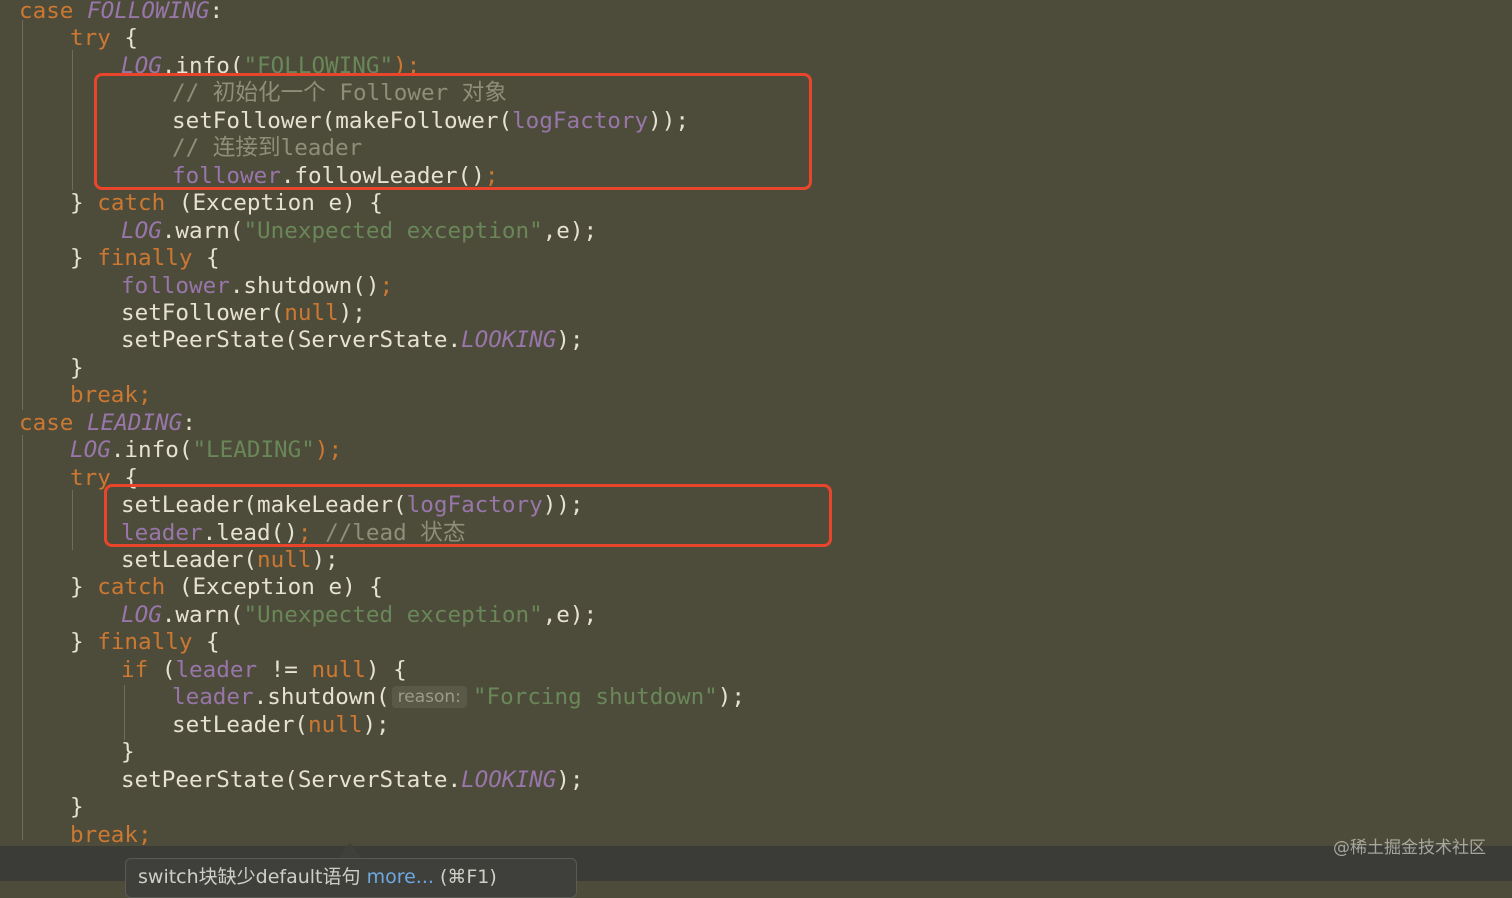 The width and height of the screenshot is (1512, 898). I want to click on code-token: ;, so click(386, 285).